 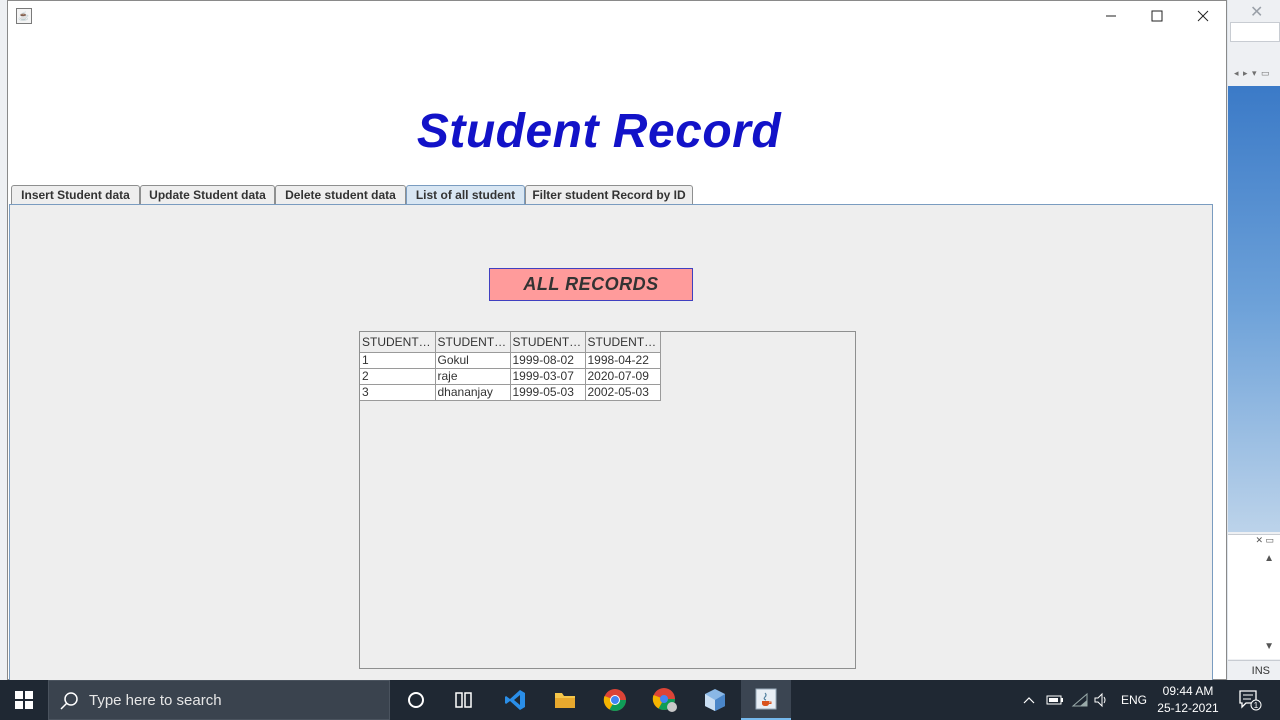 I want to click on table-cell: raje, so click(x=473, y=376).